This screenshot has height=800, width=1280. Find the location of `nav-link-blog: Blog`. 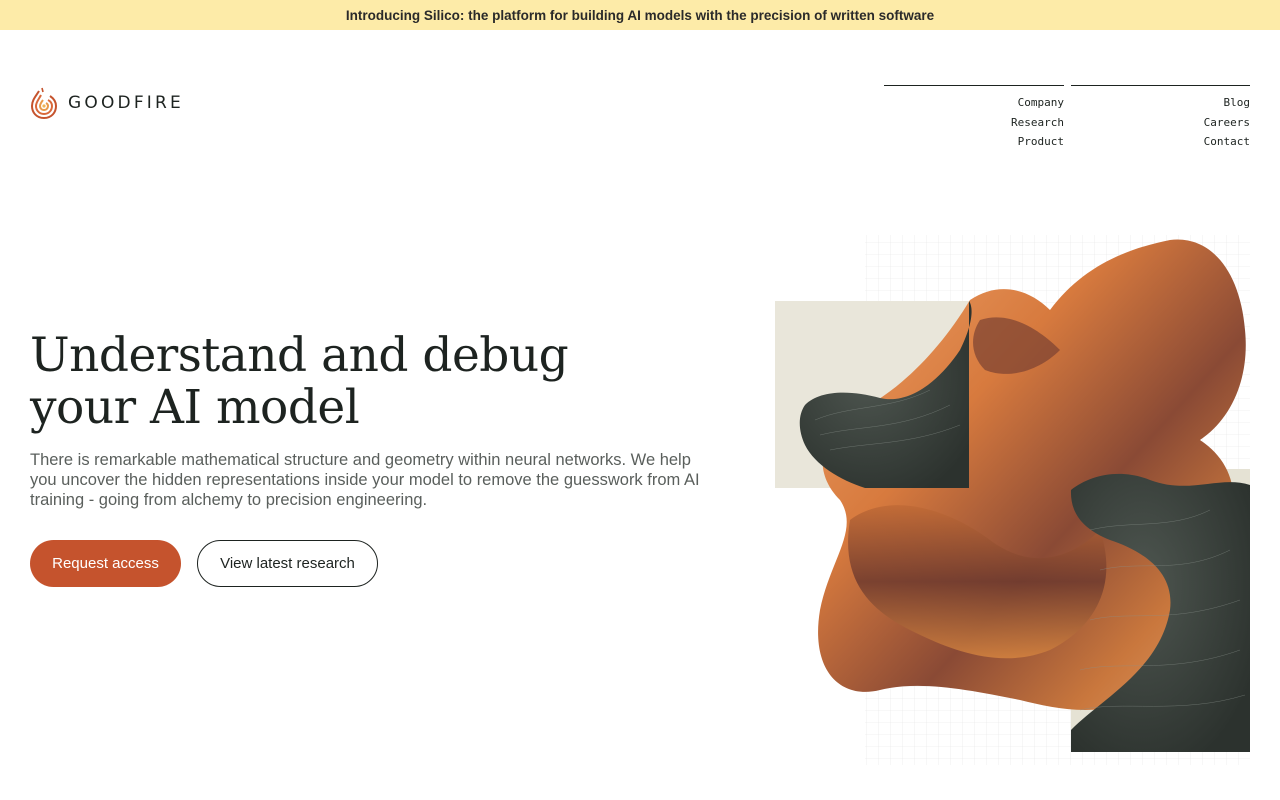

nav-link-blog: Blog is located at coordinates (1161, 103).